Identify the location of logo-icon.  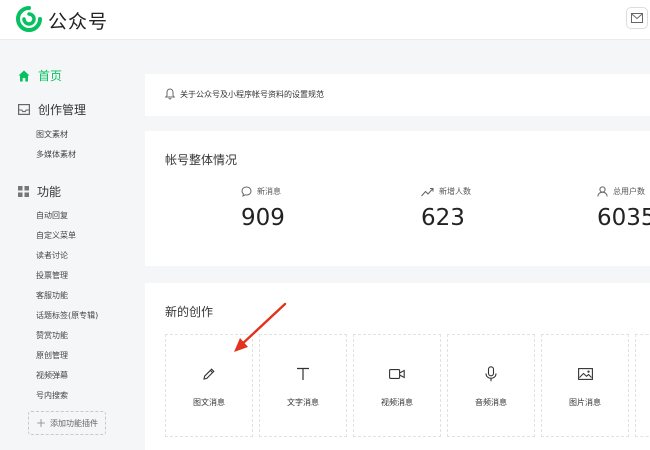
(29, 19).